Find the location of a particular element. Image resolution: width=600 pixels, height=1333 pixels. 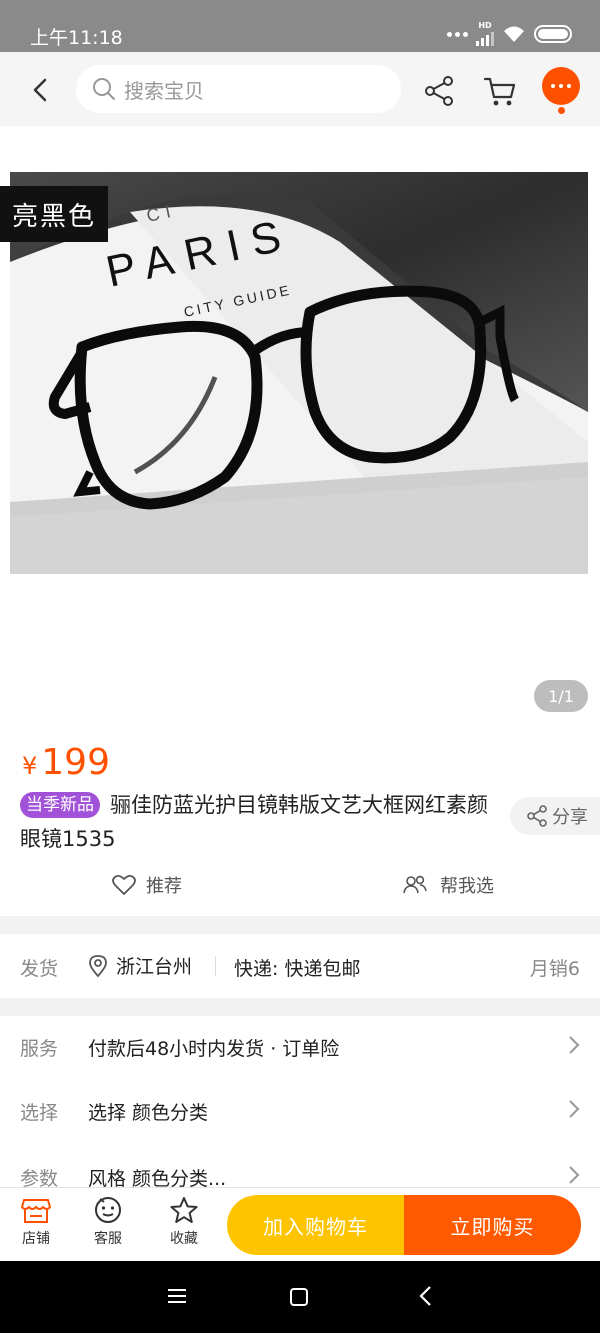

bottom-action-bar: 店铺 客服 收藏 加入购物车 立即购买 is located at coordinates (300, 1224).